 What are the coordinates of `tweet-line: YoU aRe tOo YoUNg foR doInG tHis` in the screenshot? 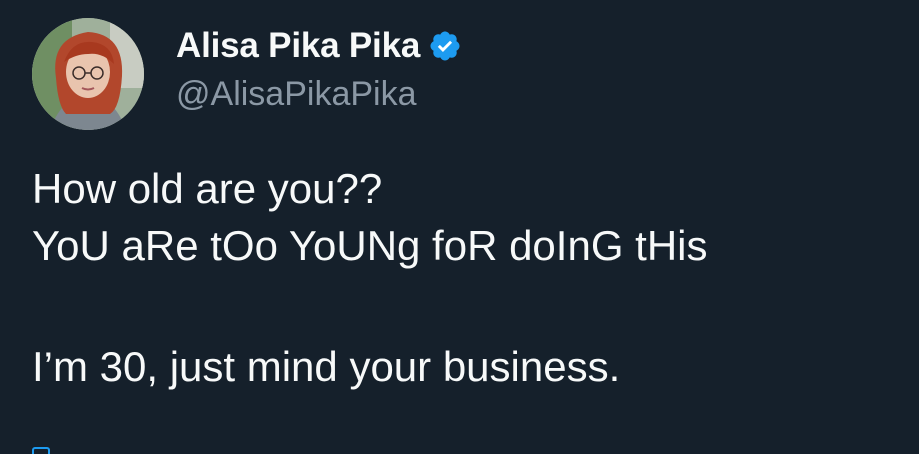 It's located at (370, 245).